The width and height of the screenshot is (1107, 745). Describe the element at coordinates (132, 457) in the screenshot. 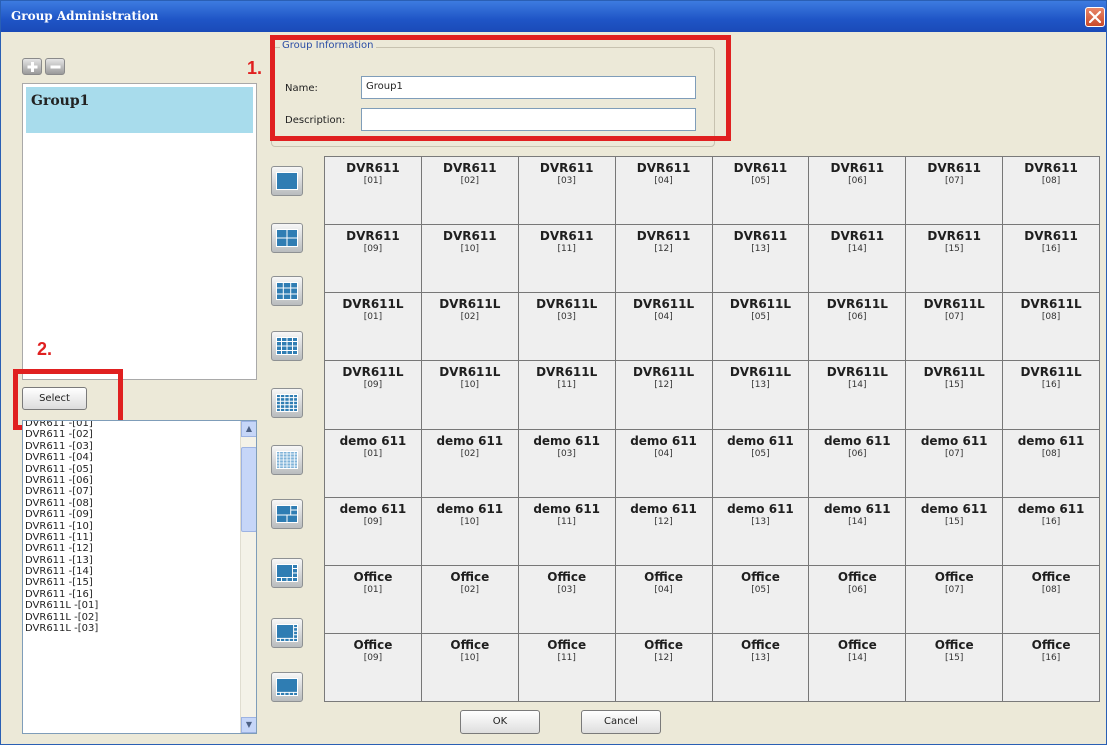

I see `device-list-item: DVR611 -[04]` at that location.